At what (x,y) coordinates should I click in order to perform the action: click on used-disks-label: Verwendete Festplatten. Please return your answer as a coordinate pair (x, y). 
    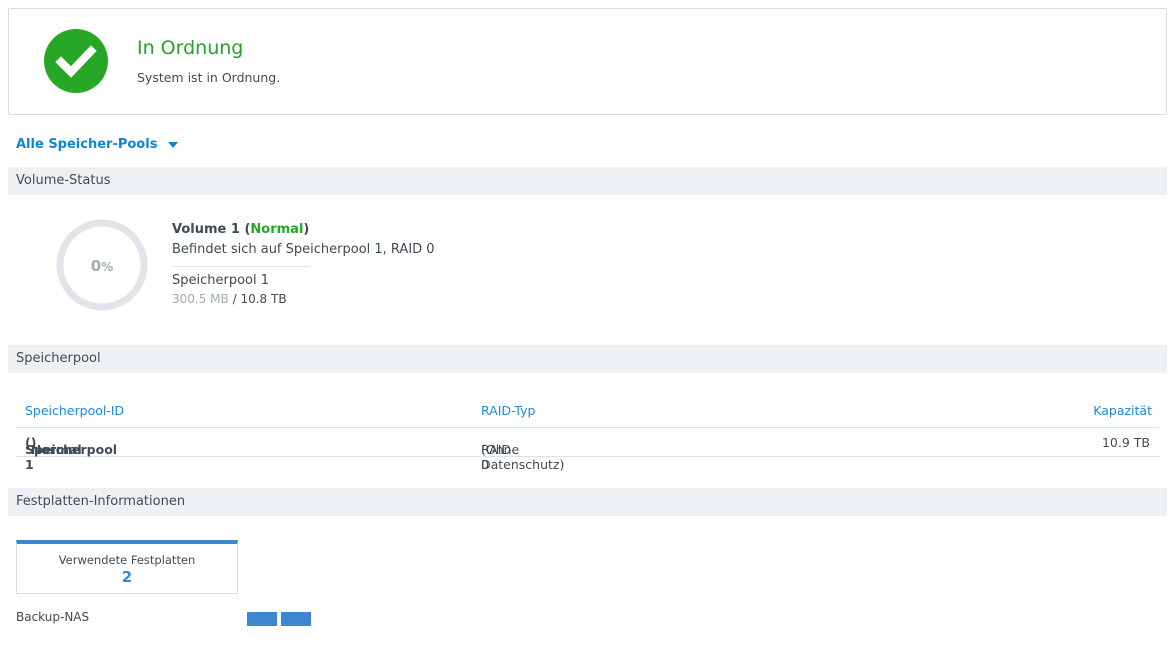
    Looking at the image, I should click on (127, 560).